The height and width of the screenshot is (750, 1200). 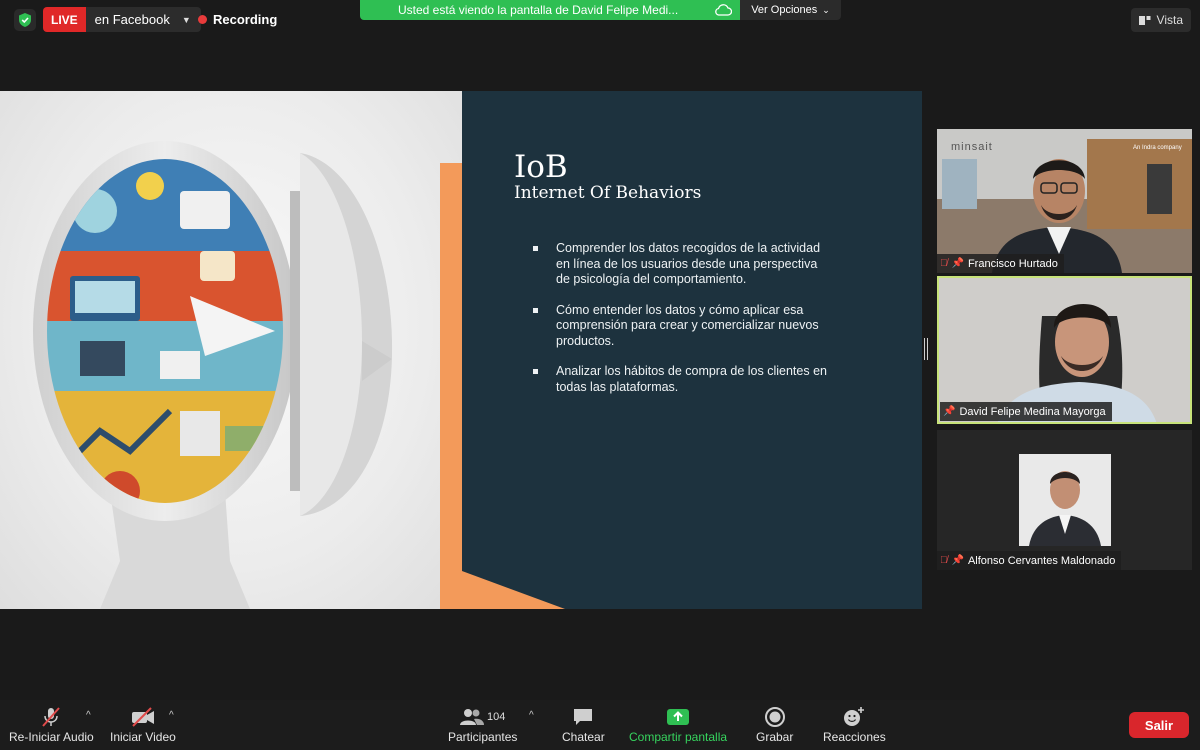 I want to click on slide-title: IoB, so click(x=541, y=167).